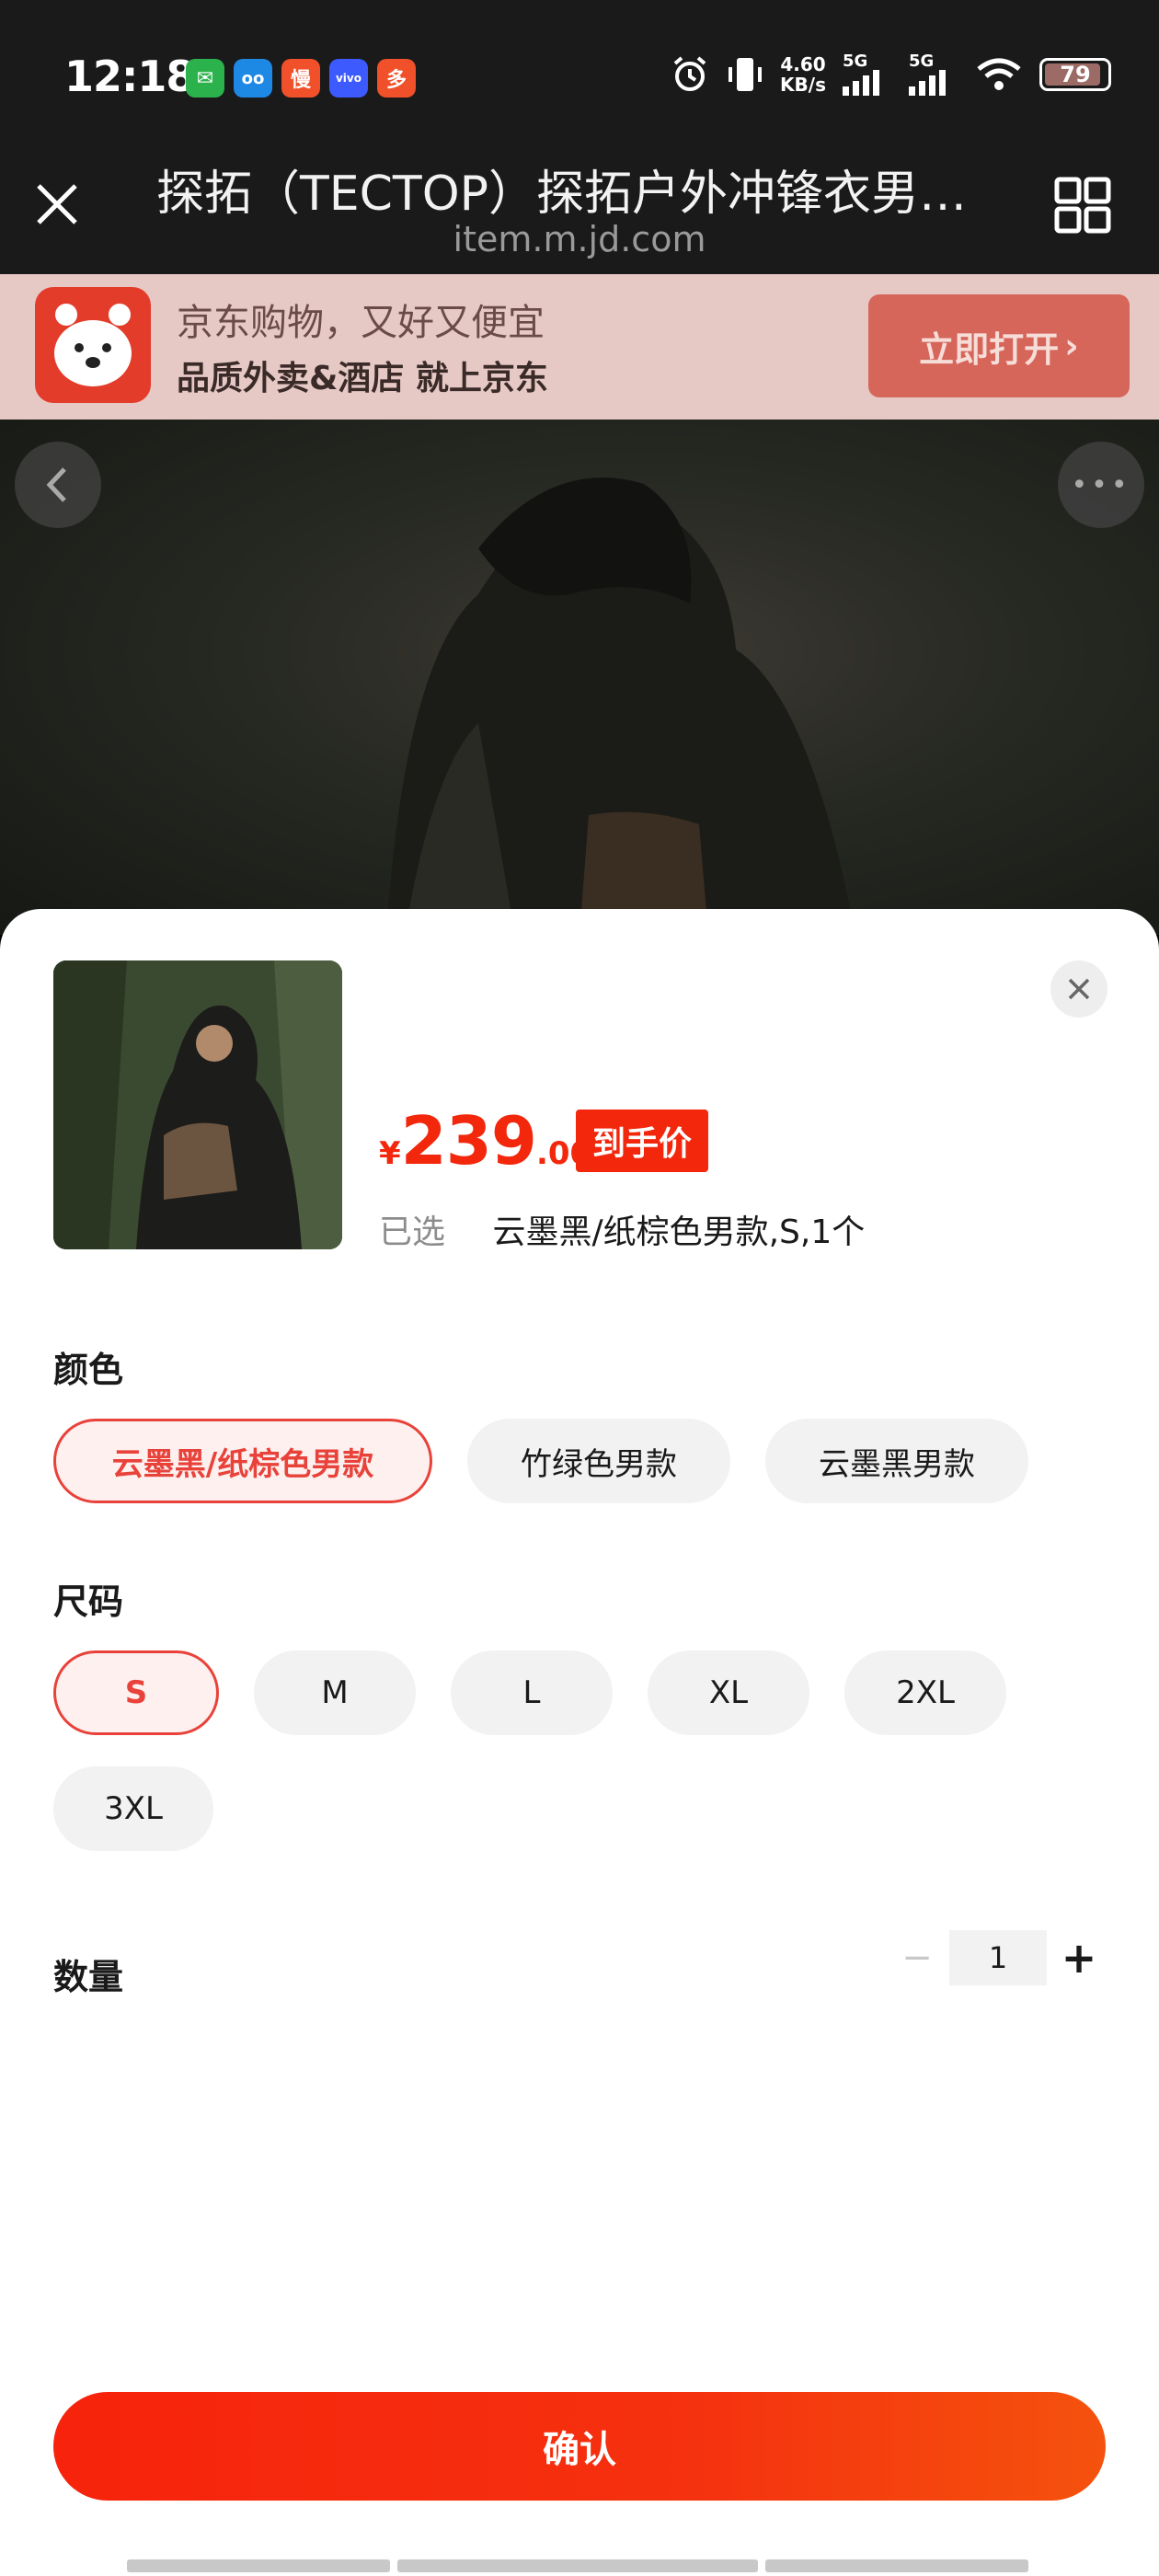 The height and width of the screenshot is (2576, 1159). What do you see at coordinates (999, 74) in the screenshot?
I see `wifi-icon` at bounding box center [999, 74].